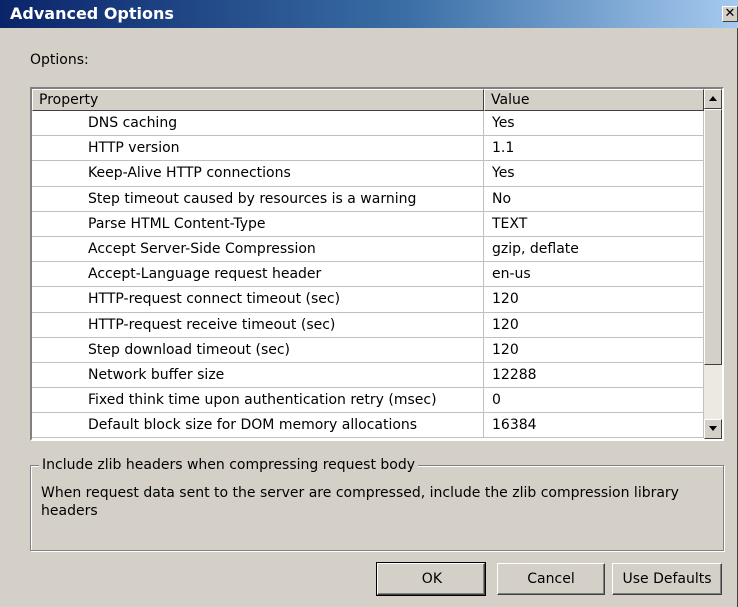 The image size is (738, 607). I want to click on property-cell: Step download timeout (sec), so click(258, 350).